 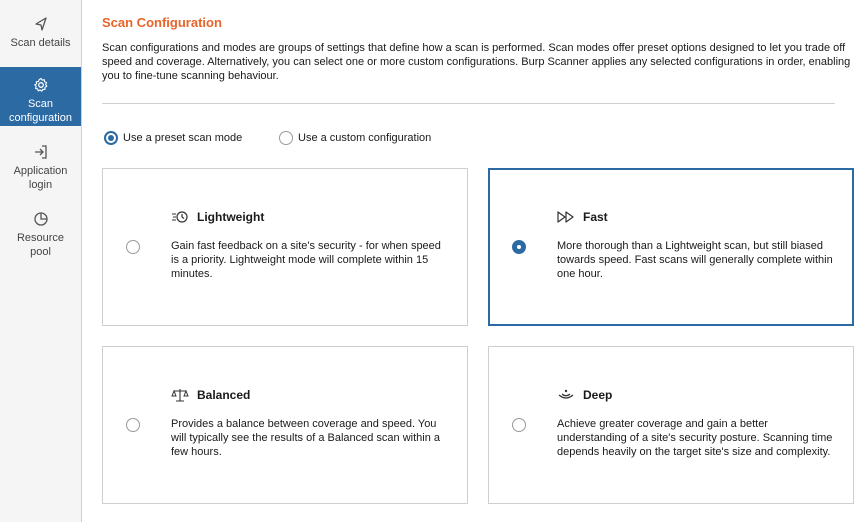 What do you see at coordinates (40, 43) in the screenshot?
I see `sidebar-item-label: Scan details` at bounding box center [40, 43].